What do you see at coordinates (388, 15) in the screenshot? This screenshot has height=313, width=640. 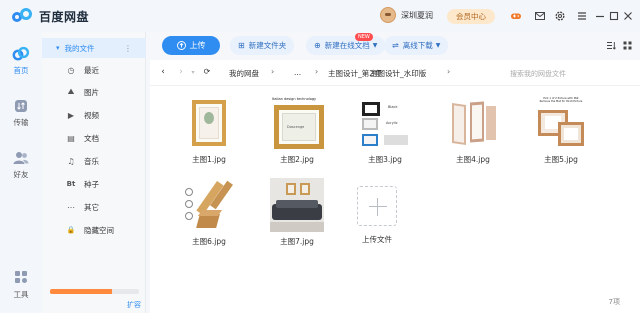 I see `avatar` at bounding box center [388, 15].